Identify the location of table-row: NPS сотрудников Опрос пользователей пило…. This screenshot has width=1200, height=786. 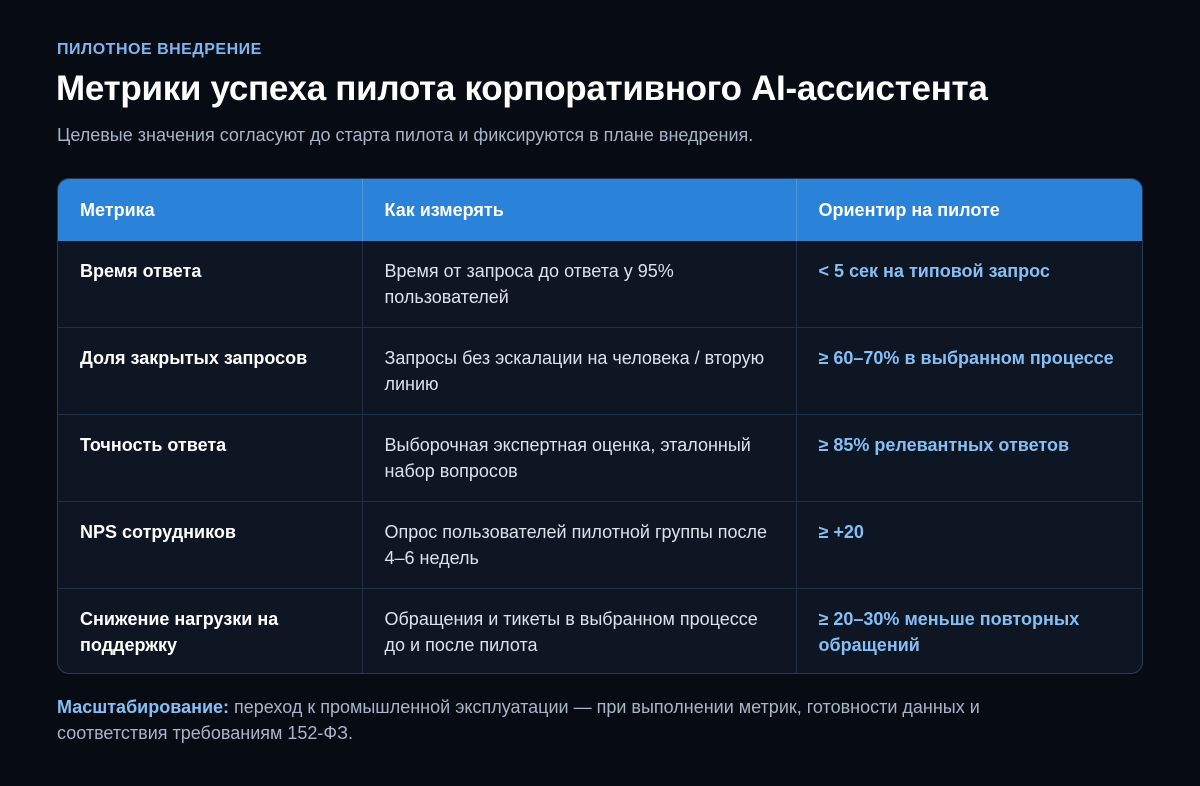
(600, 545).